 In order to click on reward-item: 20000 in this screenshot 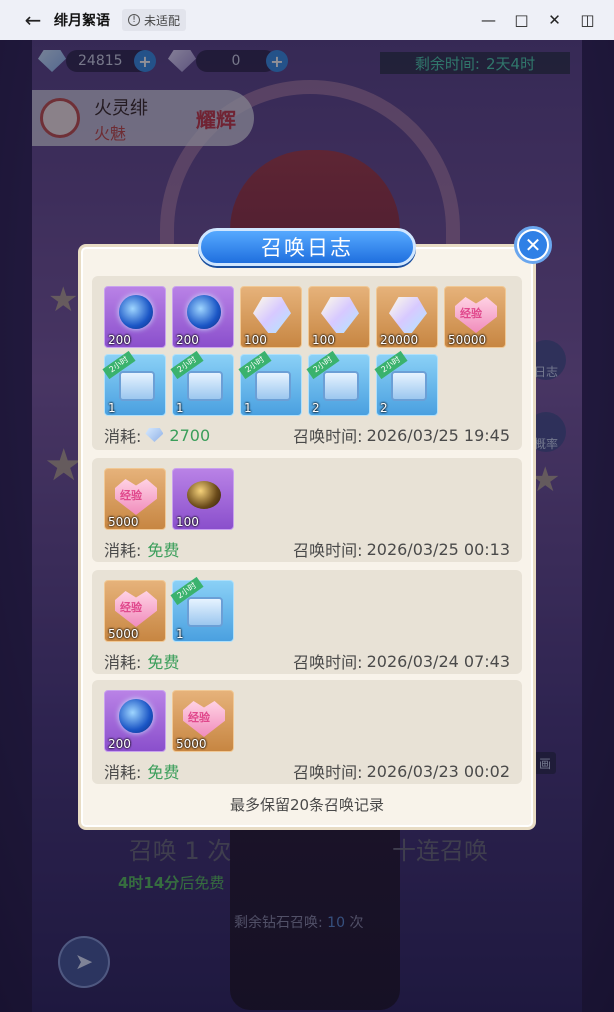, I will do `click(407, 317)`.